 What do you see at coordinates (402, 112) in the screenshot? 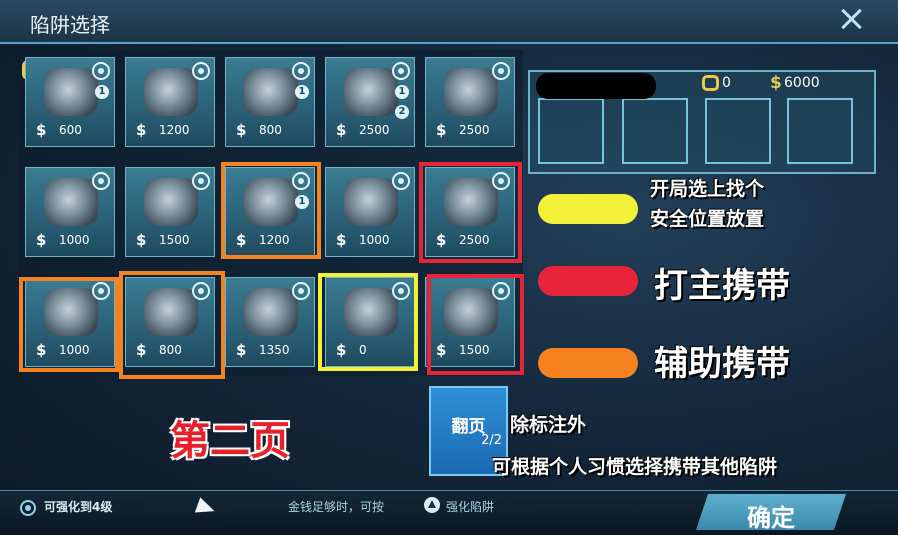
I see `upgrade-level-badge: 2` at bounding box center [402, 112].